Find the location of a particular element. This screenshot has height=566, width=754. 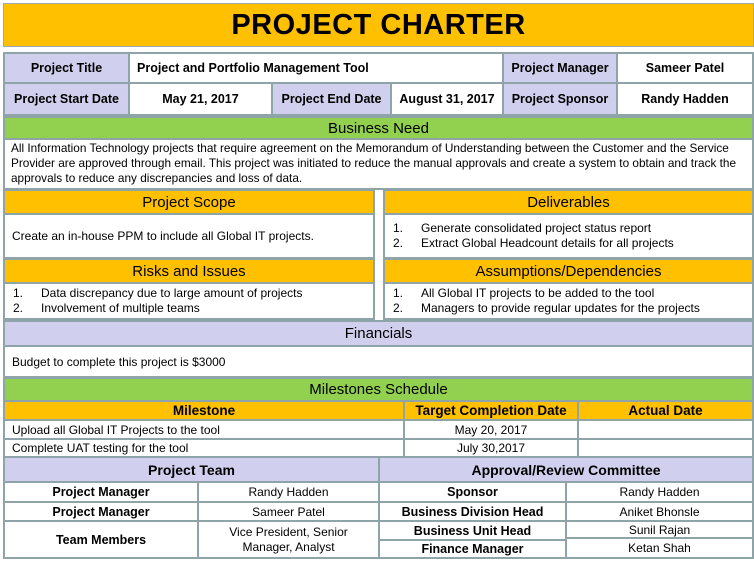

committee-role-cell: Sponsor is located at coordinates (472, 492).